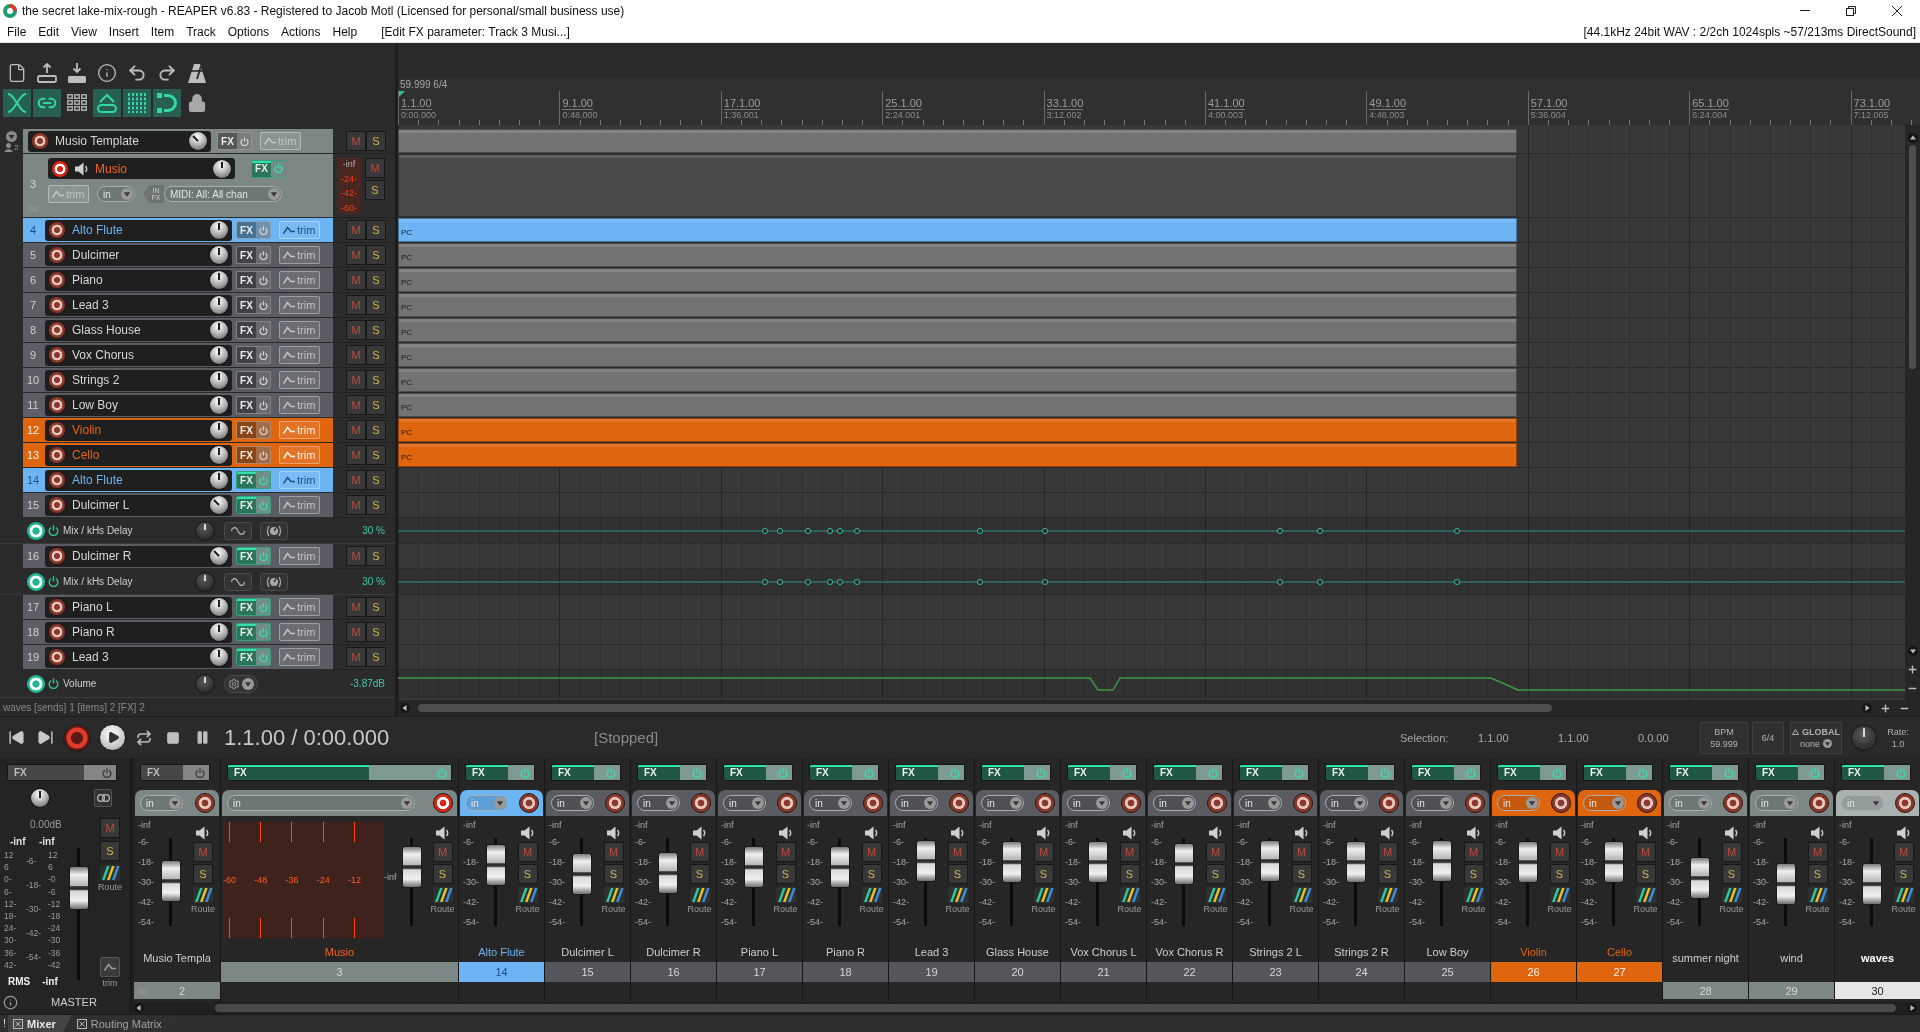 The width and height of the screenshot is (1920, 1032). What do you see at coordinates (1017, 972) in the screenshot?
I see `track-number-bar: 20` at bounding box center [1017, 972].